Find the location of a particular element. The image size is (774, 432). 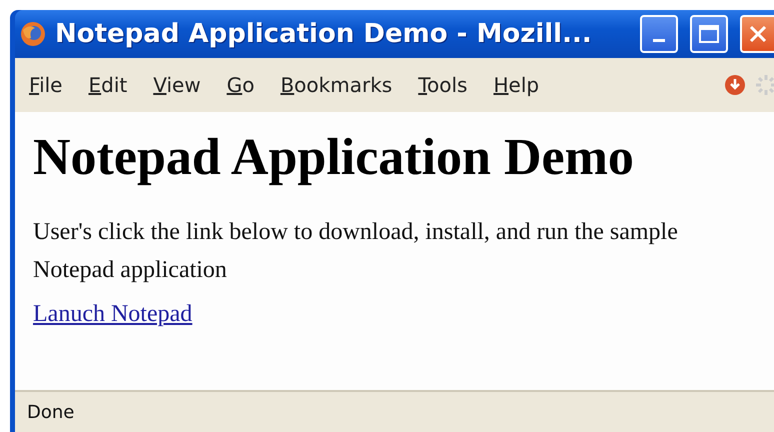

page-paragraph: User's click the link below to download, install, and run the sample Notepad application is located at coordinates (356, 251).